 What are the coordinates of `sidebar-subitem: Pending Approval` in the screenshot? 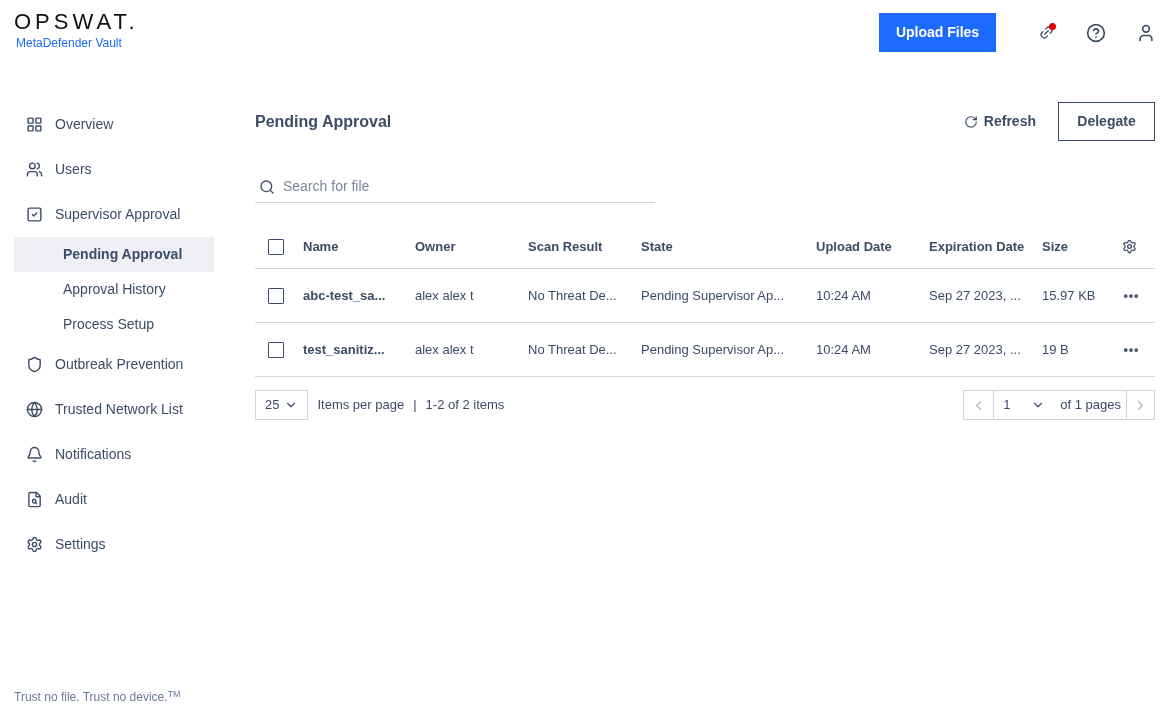 It's located at (114, 254).